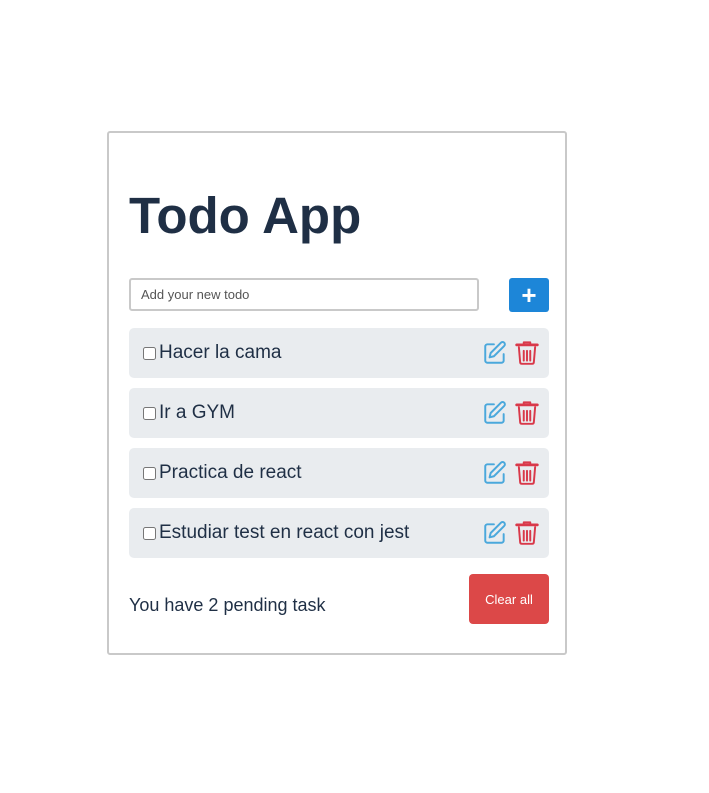  Describe the element at coordinates (169, 605) in the screenshot. I see `pending-prefix: You have` at that location.